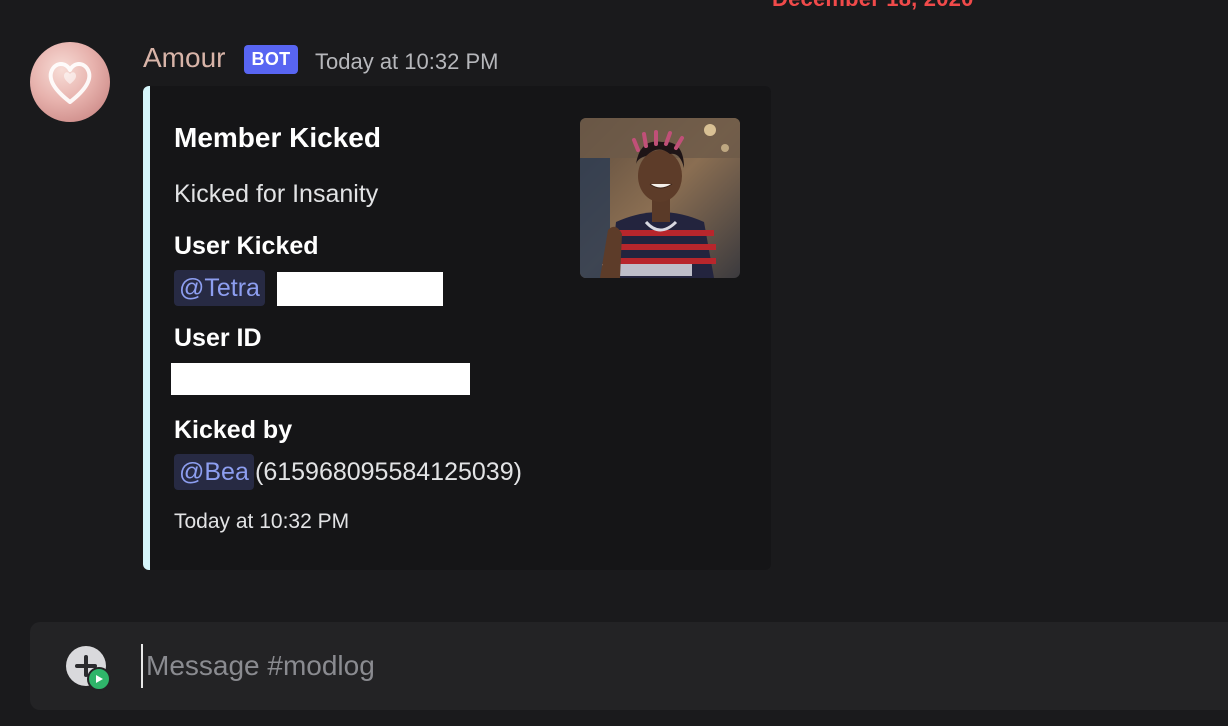 This screenshot has height=726, width=1228. Describe the element at coordinates (388, 472) in the screenshot. I see `kicked-by-user-id: (615968095584125039)` at that location.